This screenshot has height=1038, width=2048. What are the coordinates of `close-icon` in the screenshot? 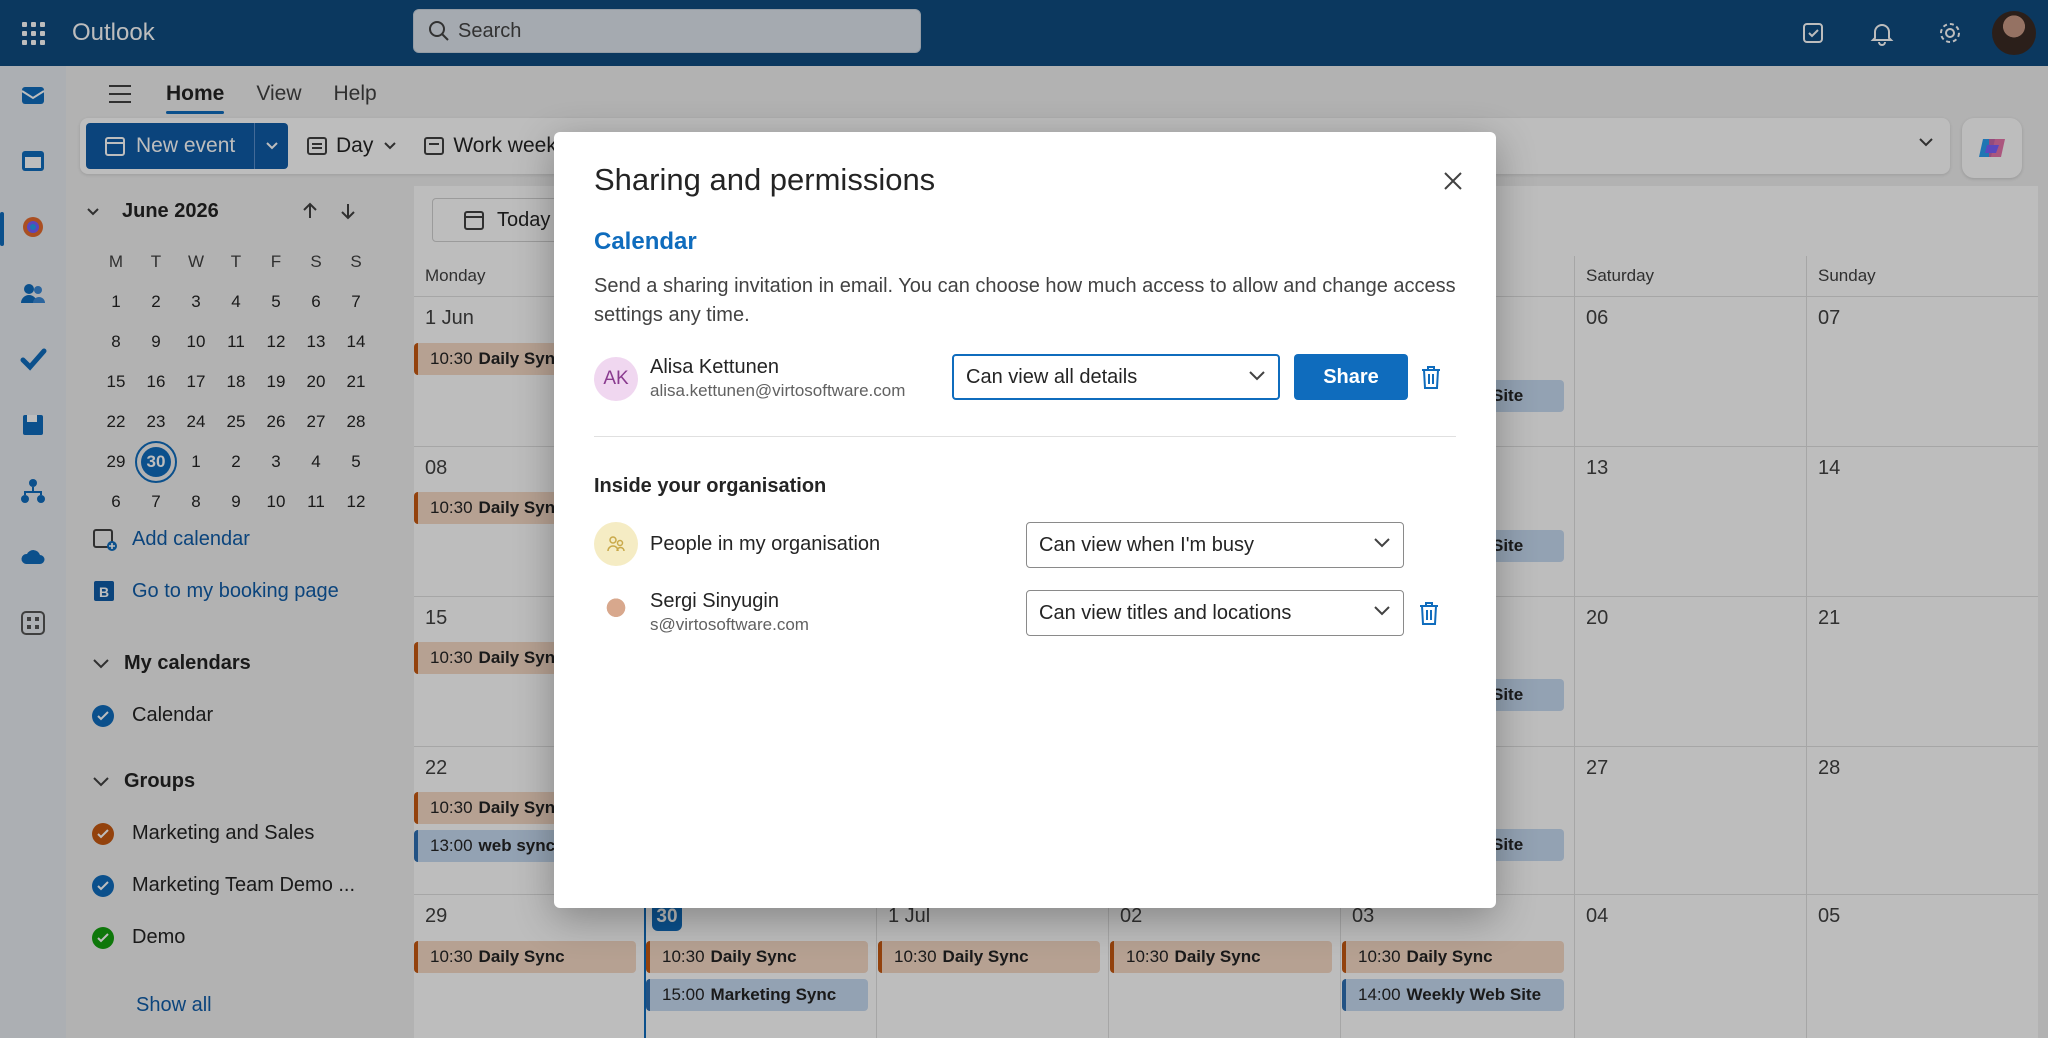 It's located at (1453, 181).